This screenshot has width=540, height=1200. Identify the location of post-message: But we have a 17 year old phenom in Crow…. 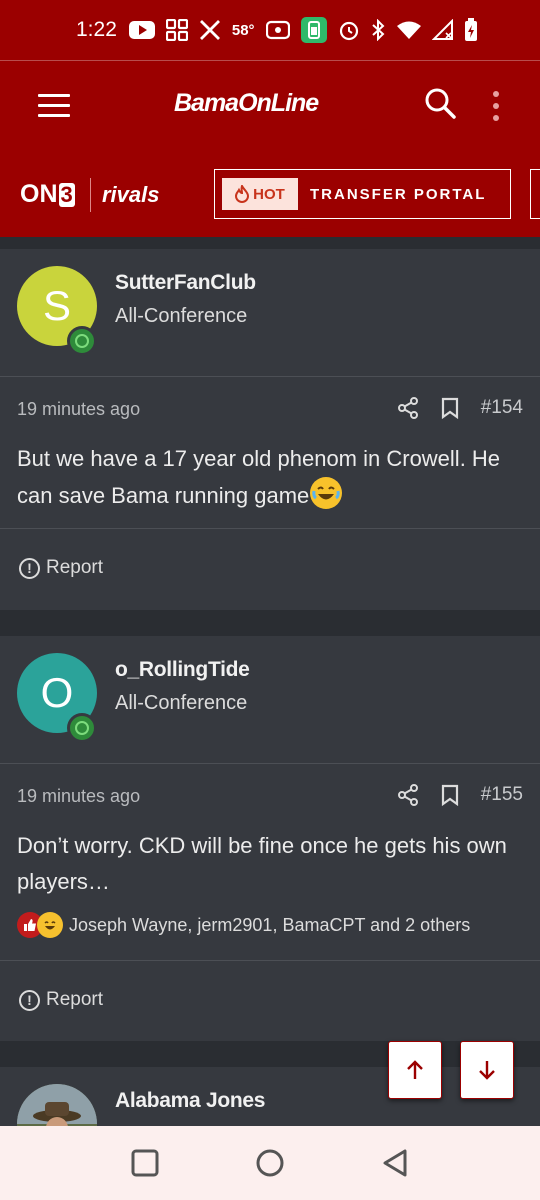
(267, 477).